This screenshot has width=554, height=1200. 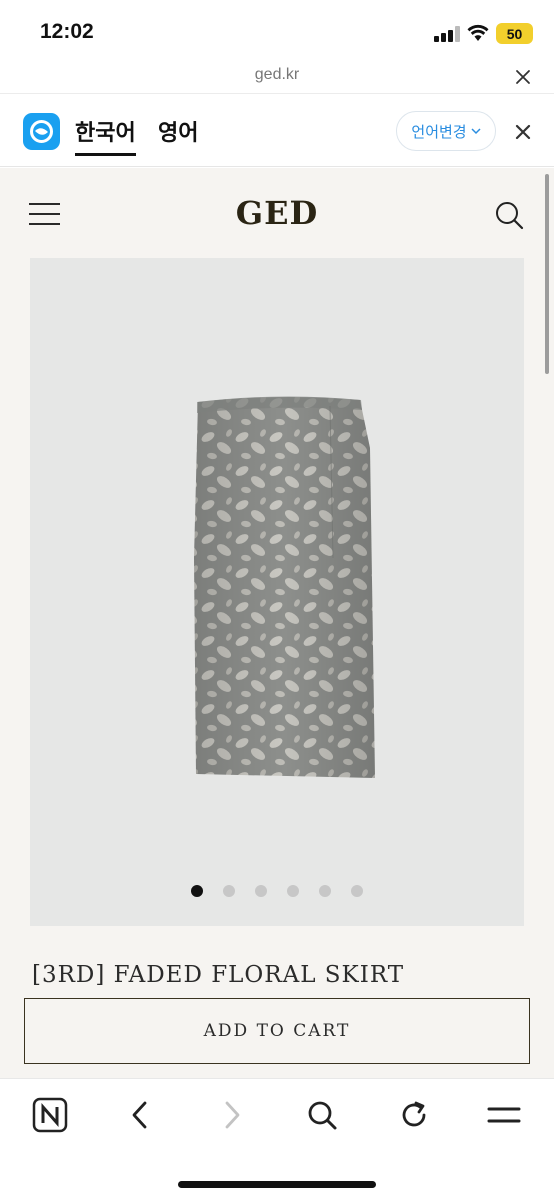 What do you see at coordinates (50, 1115) in the screenshot?
I see `naver-home-icon` at bounding box center [50, 1115].